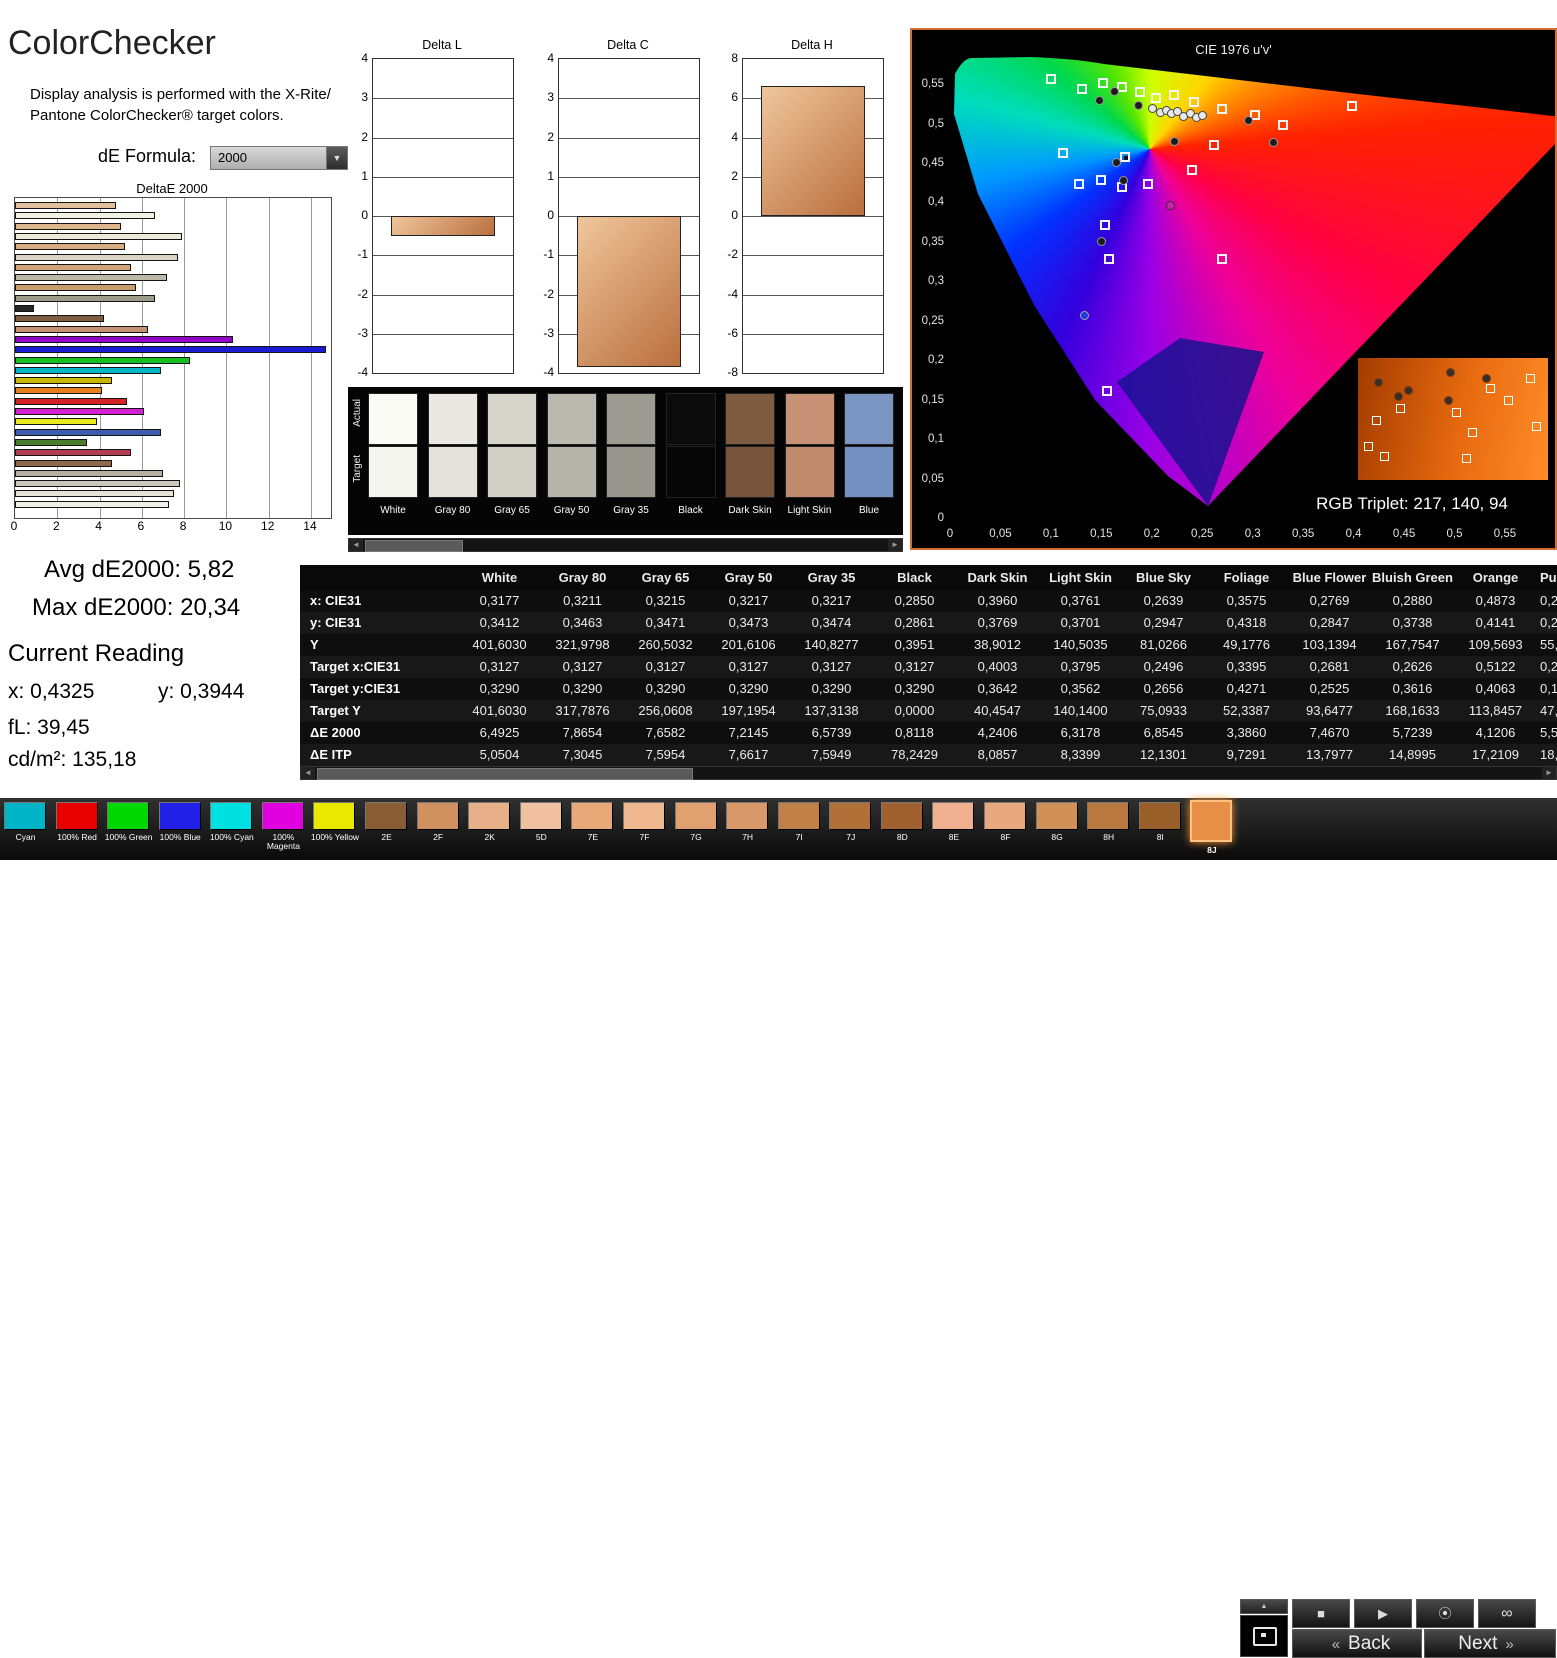 The width and height of the screenshot is (1557, 1658). Describe the element at coordinates (438, 829) in the screenshot. I see `patch-button-2f: 2F` at that location.